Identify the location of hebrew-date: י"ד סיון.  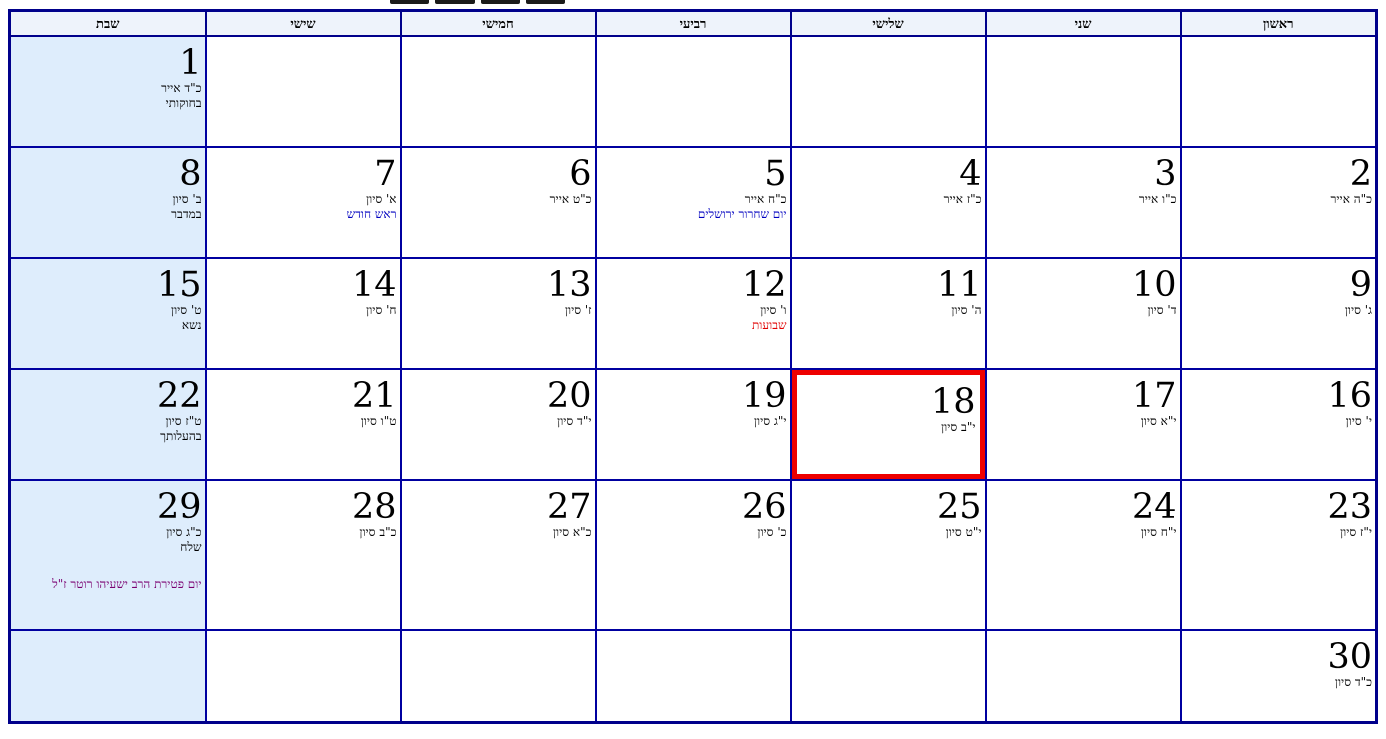
(574, 421).